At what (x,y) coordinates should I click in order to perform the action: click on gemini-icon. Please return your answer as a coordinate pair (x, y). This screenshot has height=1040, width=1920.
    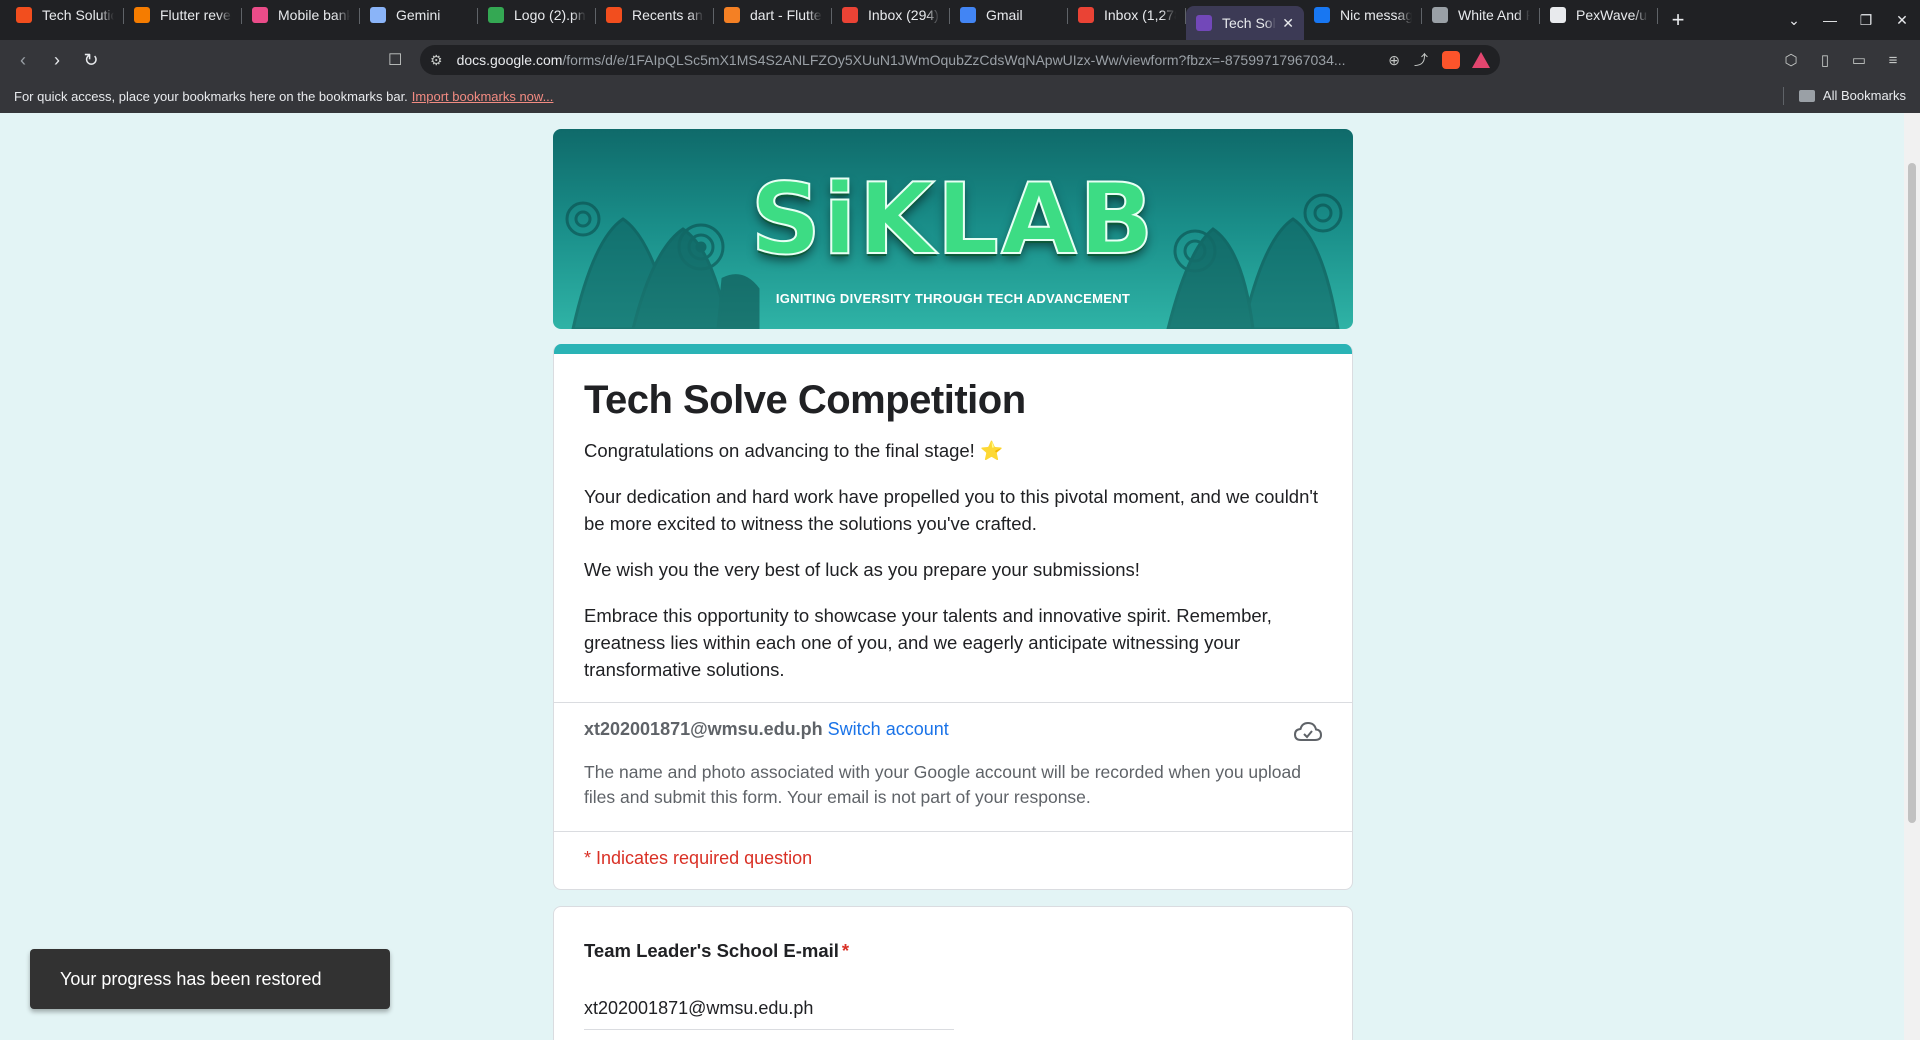
    Looking at the image, I should click on (378, 15).